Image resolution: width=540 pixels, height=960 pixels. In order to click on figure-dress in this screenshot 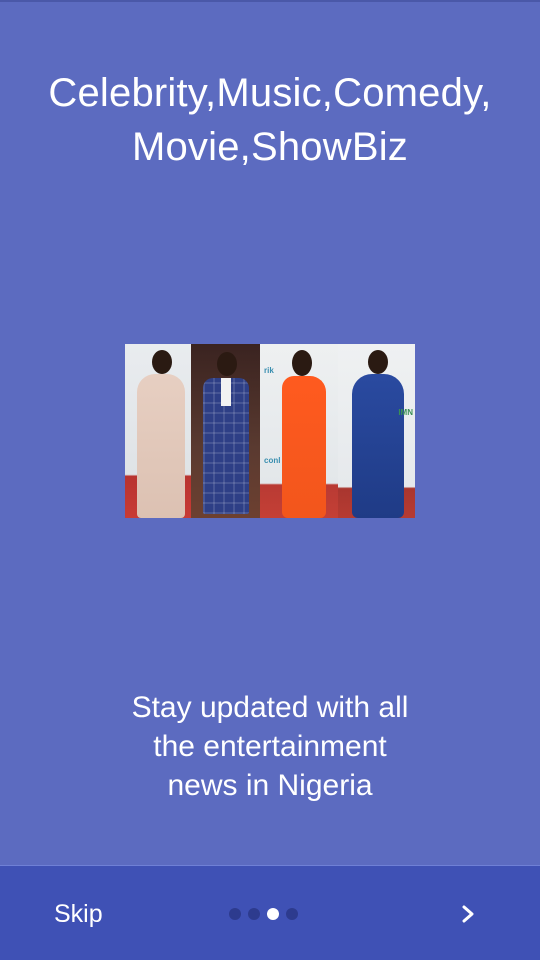, I will do `click(304, 447)`.